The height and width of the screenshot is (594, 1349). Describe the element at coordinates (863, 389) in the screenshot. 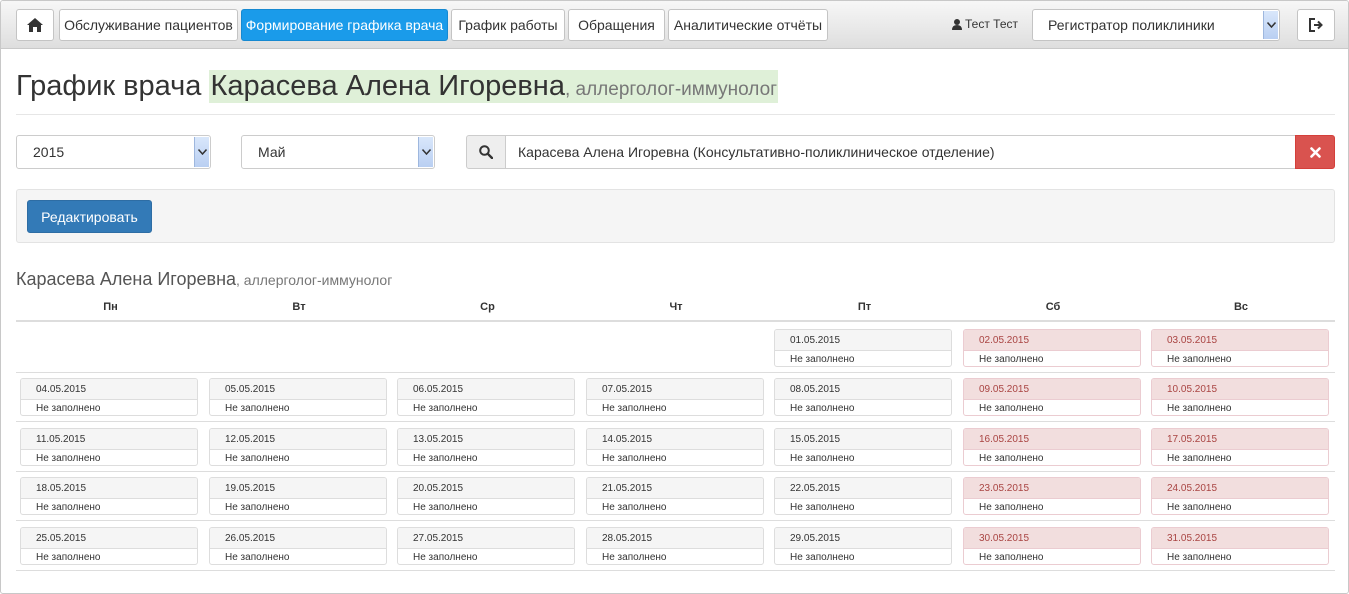

I see `day-date: 08.05.2015` at that location.